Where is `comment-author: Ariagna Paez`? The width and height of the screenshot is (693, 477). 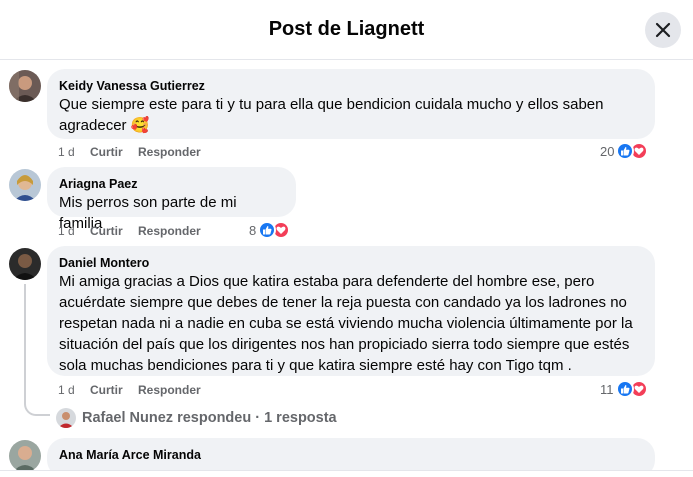
comment-author: Ariagna Paez is located at coordinates (171, 184).